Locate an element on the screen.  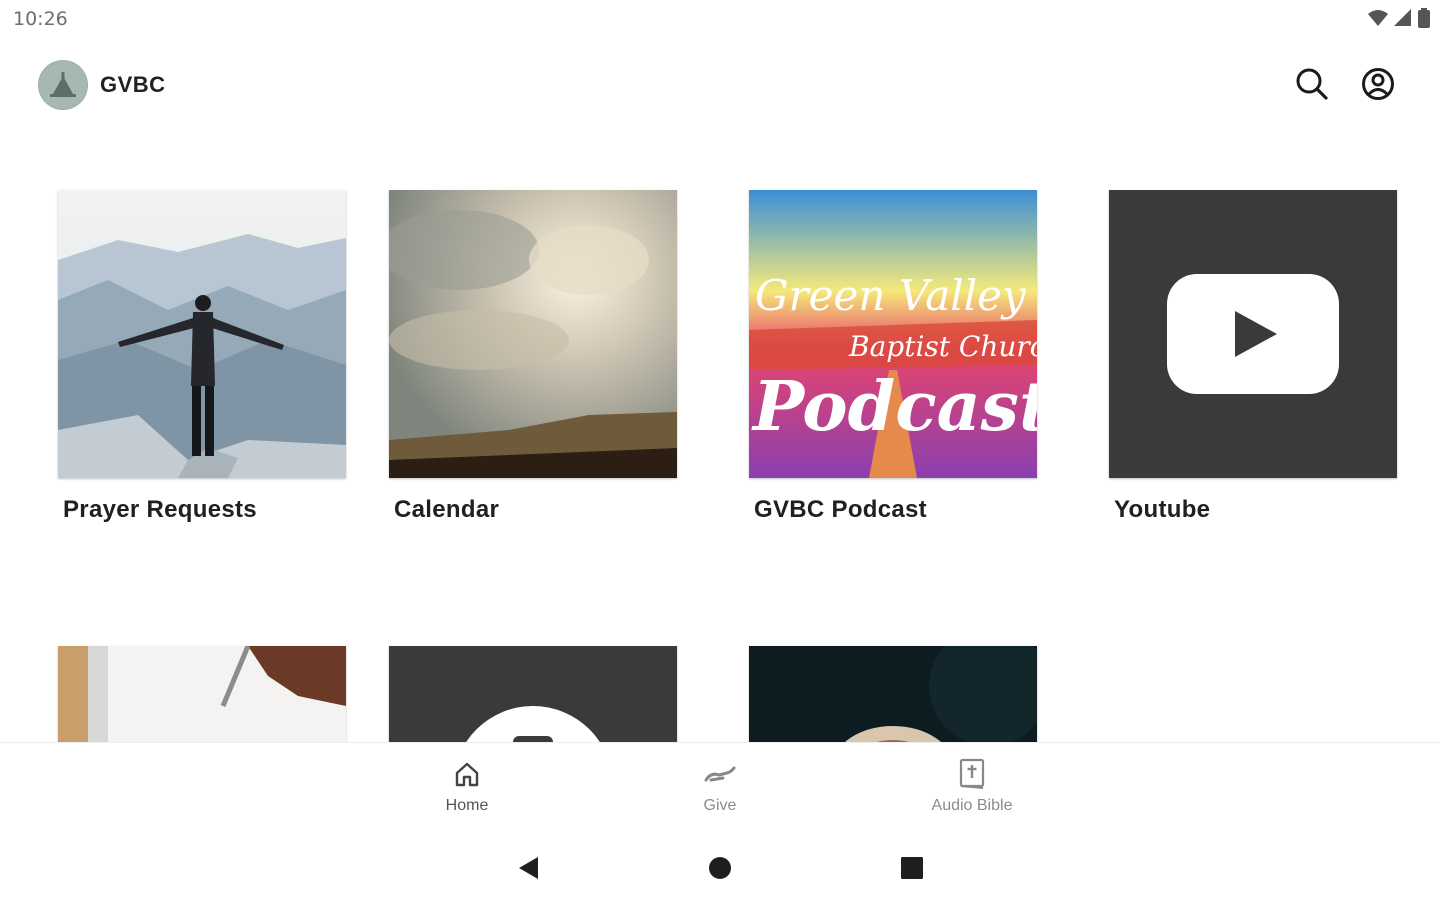
home-circle-icon is located at coordinates (720, 868).